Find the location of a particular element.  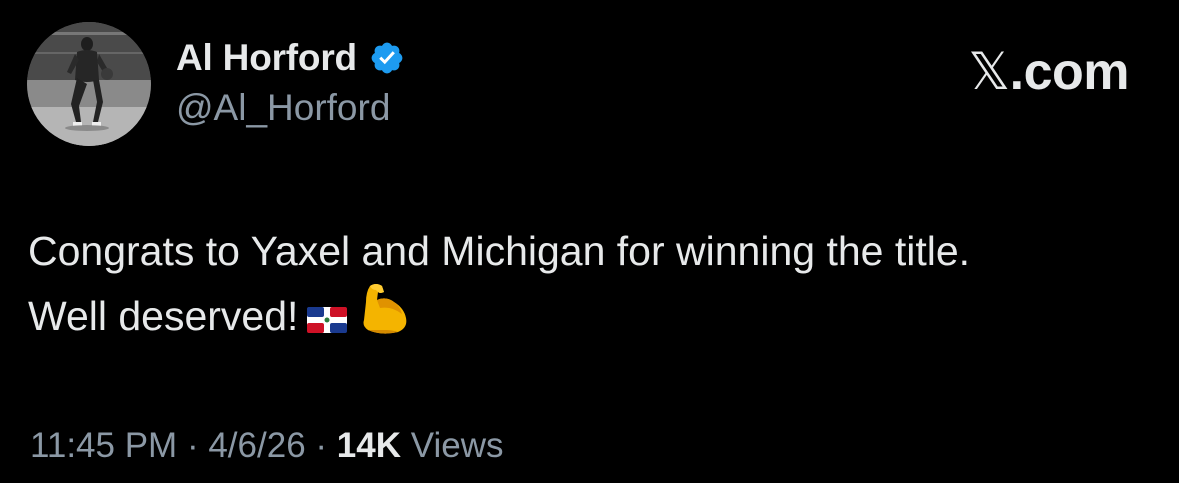

tweet-meta: 11:45 PM · 4/6/26 · 14K Views is located at coordinates (266, 446).